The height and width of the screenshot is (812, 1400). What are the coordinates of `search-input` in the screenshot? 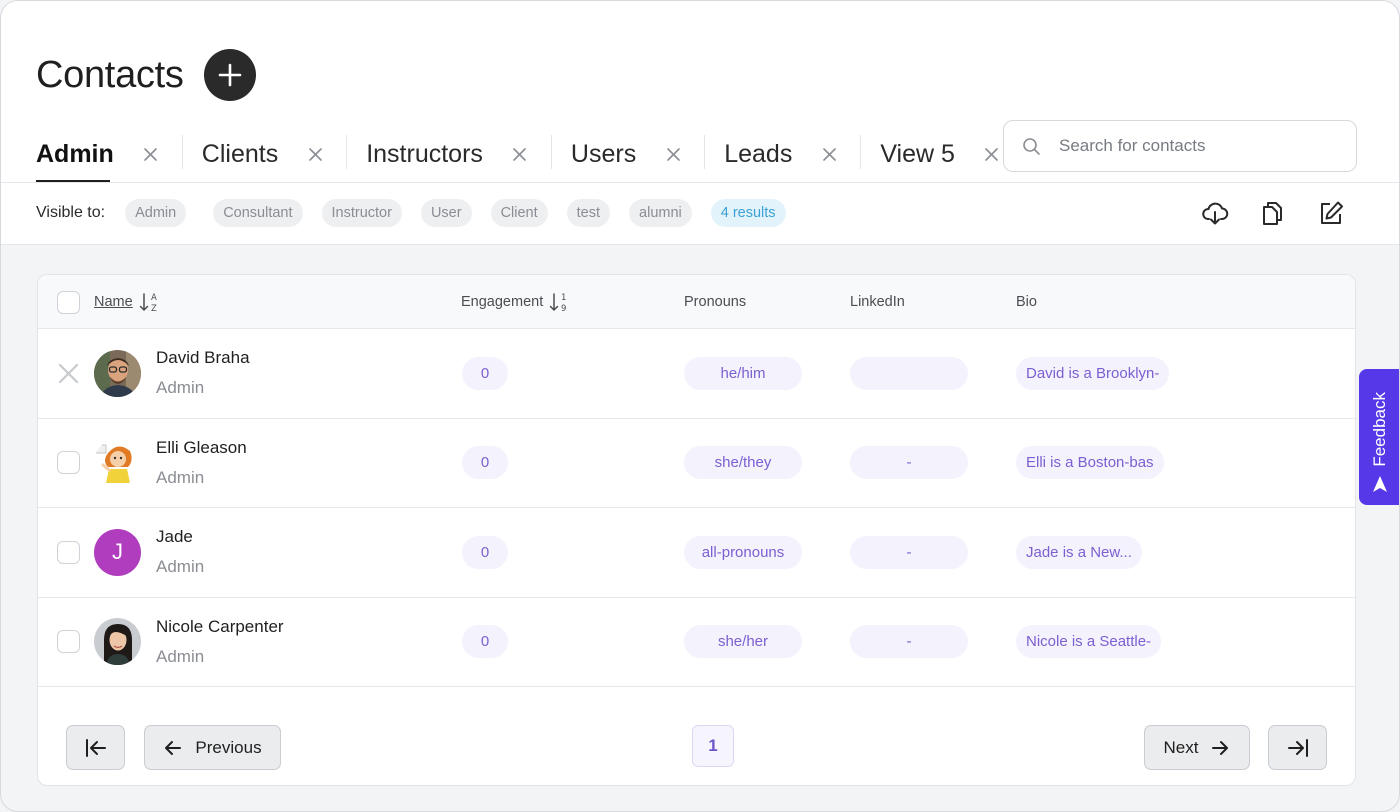 It's located at (1199, 146).